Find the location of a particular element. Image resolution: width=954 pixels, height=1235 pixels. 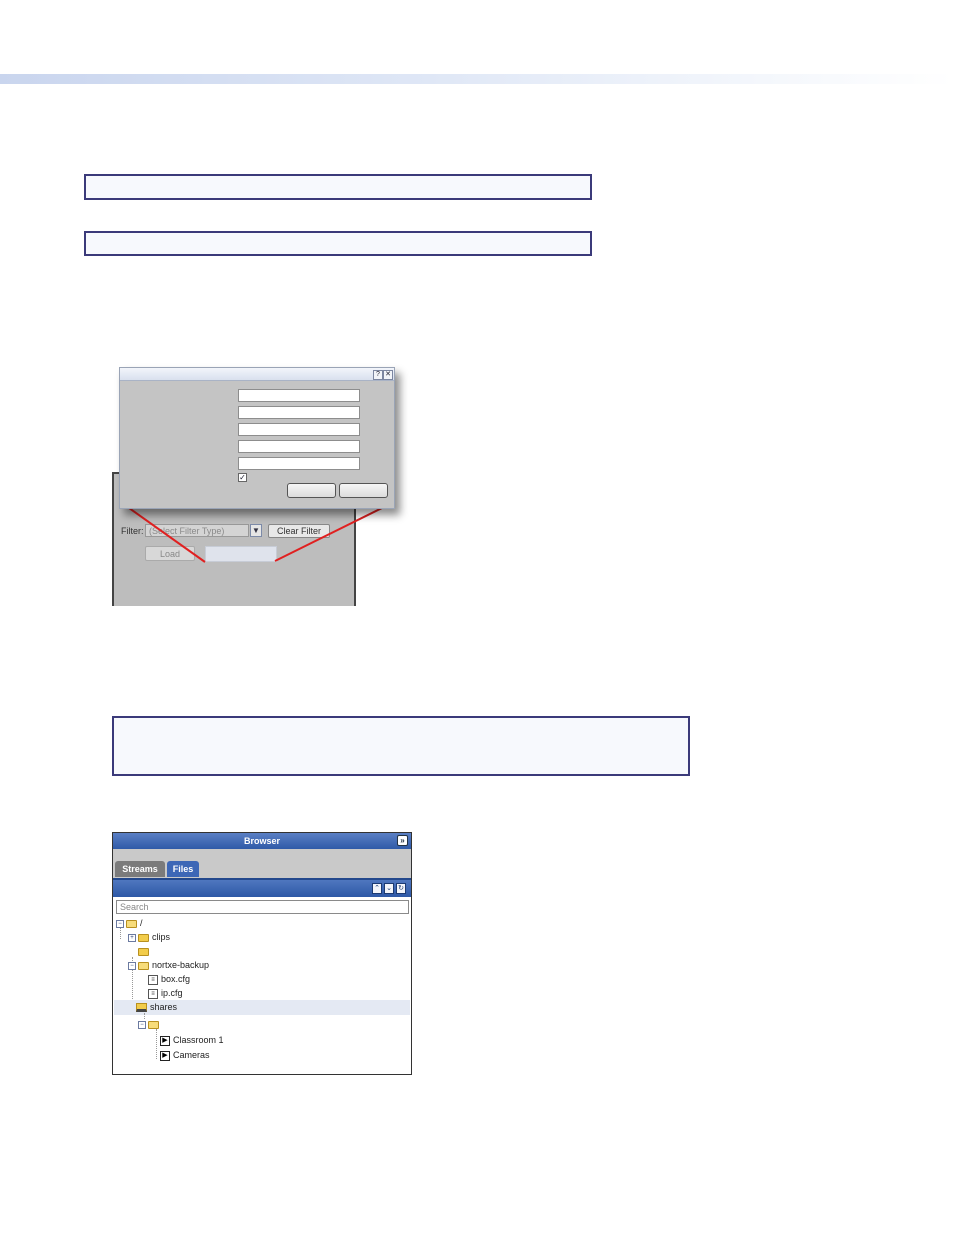

refresh-icon: ↻ is located at coordinates (401, 888).